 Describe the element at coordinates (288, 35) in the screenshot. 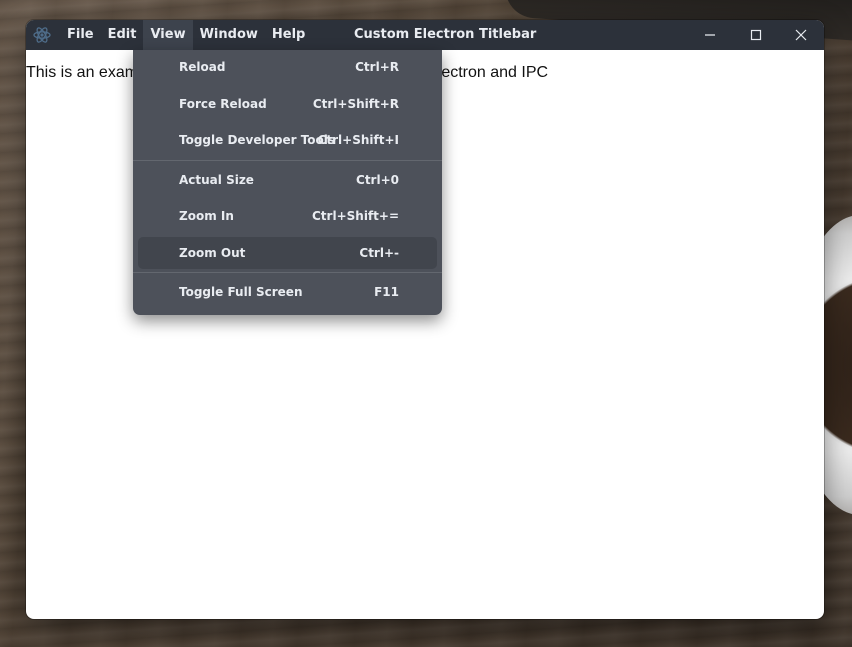

I see `menu-help: Help` at that location.